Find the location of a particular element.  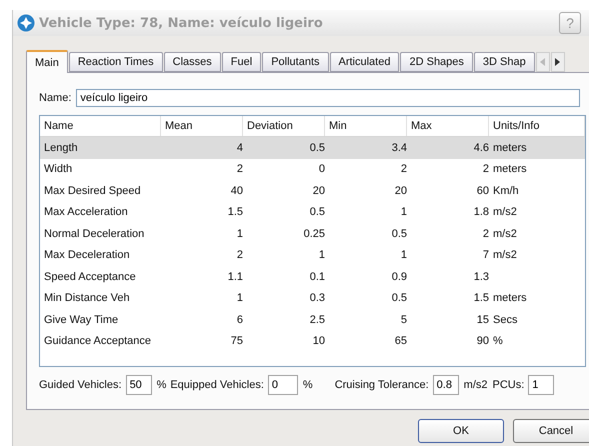

column-header: Min is located at coordinates (366, 126).